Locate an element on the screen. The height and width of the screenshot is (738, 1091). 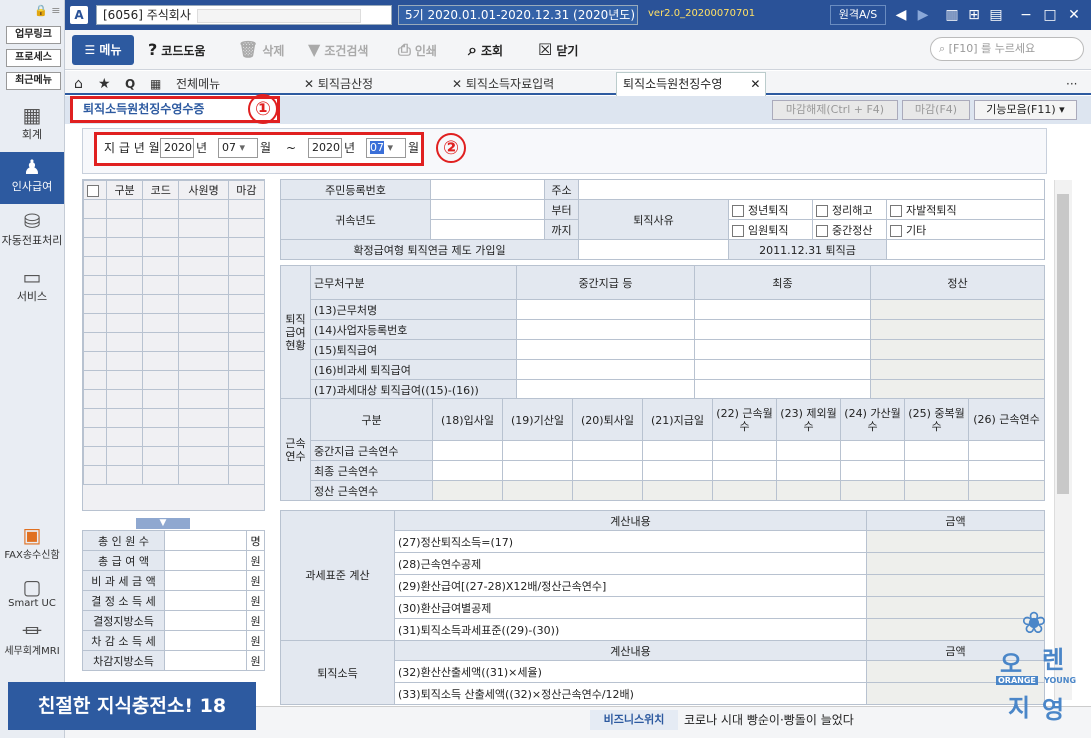
delete-button: 🗑 삭제 is located at coordinates (261, 50).